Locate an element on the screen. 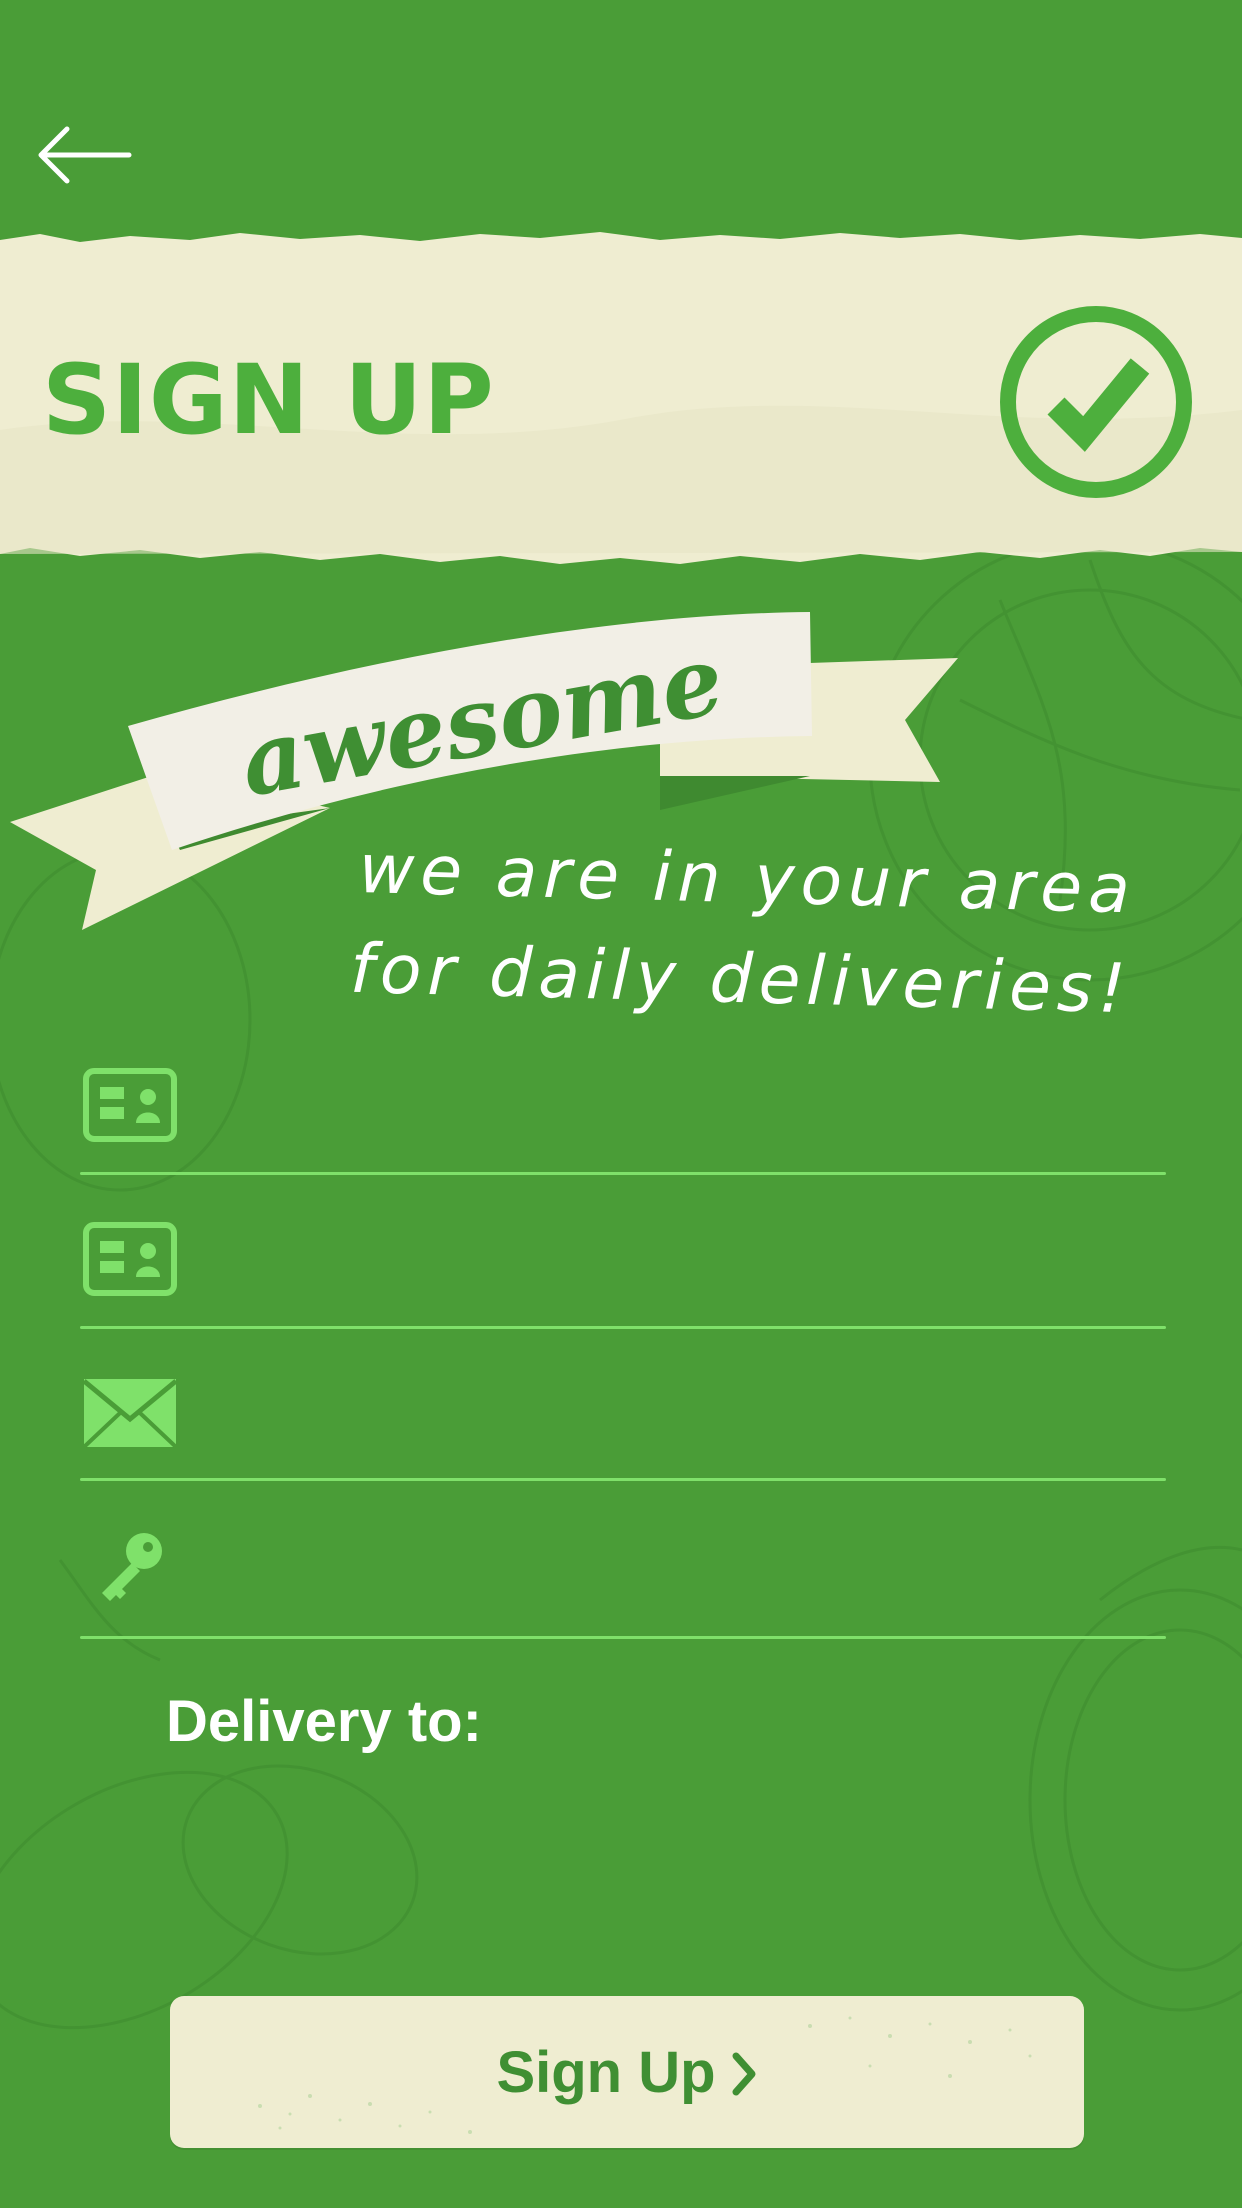  last-name-field is located at coordinates (623, 1259).